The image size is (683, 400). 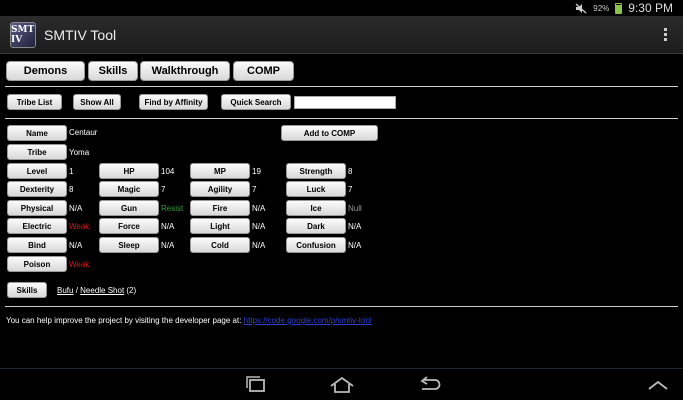 What do you see at coordinates (79, 152) in the screenshot?
I see `tribe-value: Yoma` at bounding box center [79, 152].